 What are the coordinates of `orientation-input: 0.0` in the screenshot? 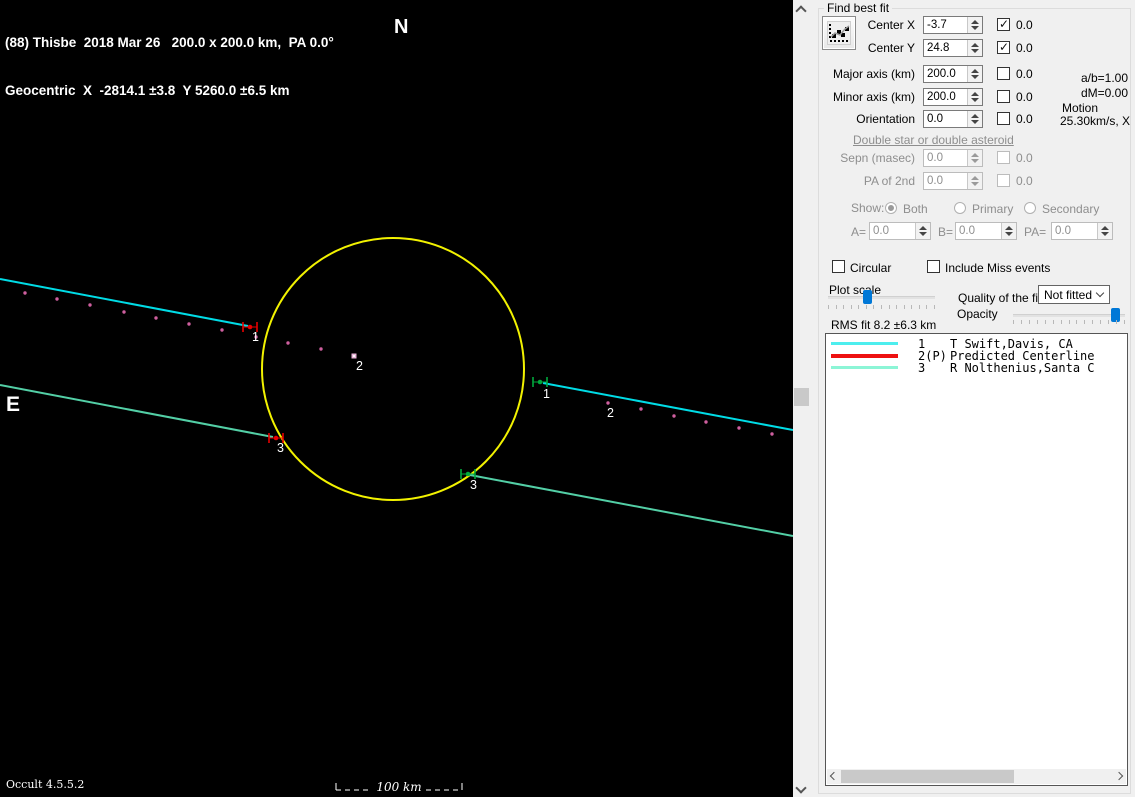 It's located at (953, 119).